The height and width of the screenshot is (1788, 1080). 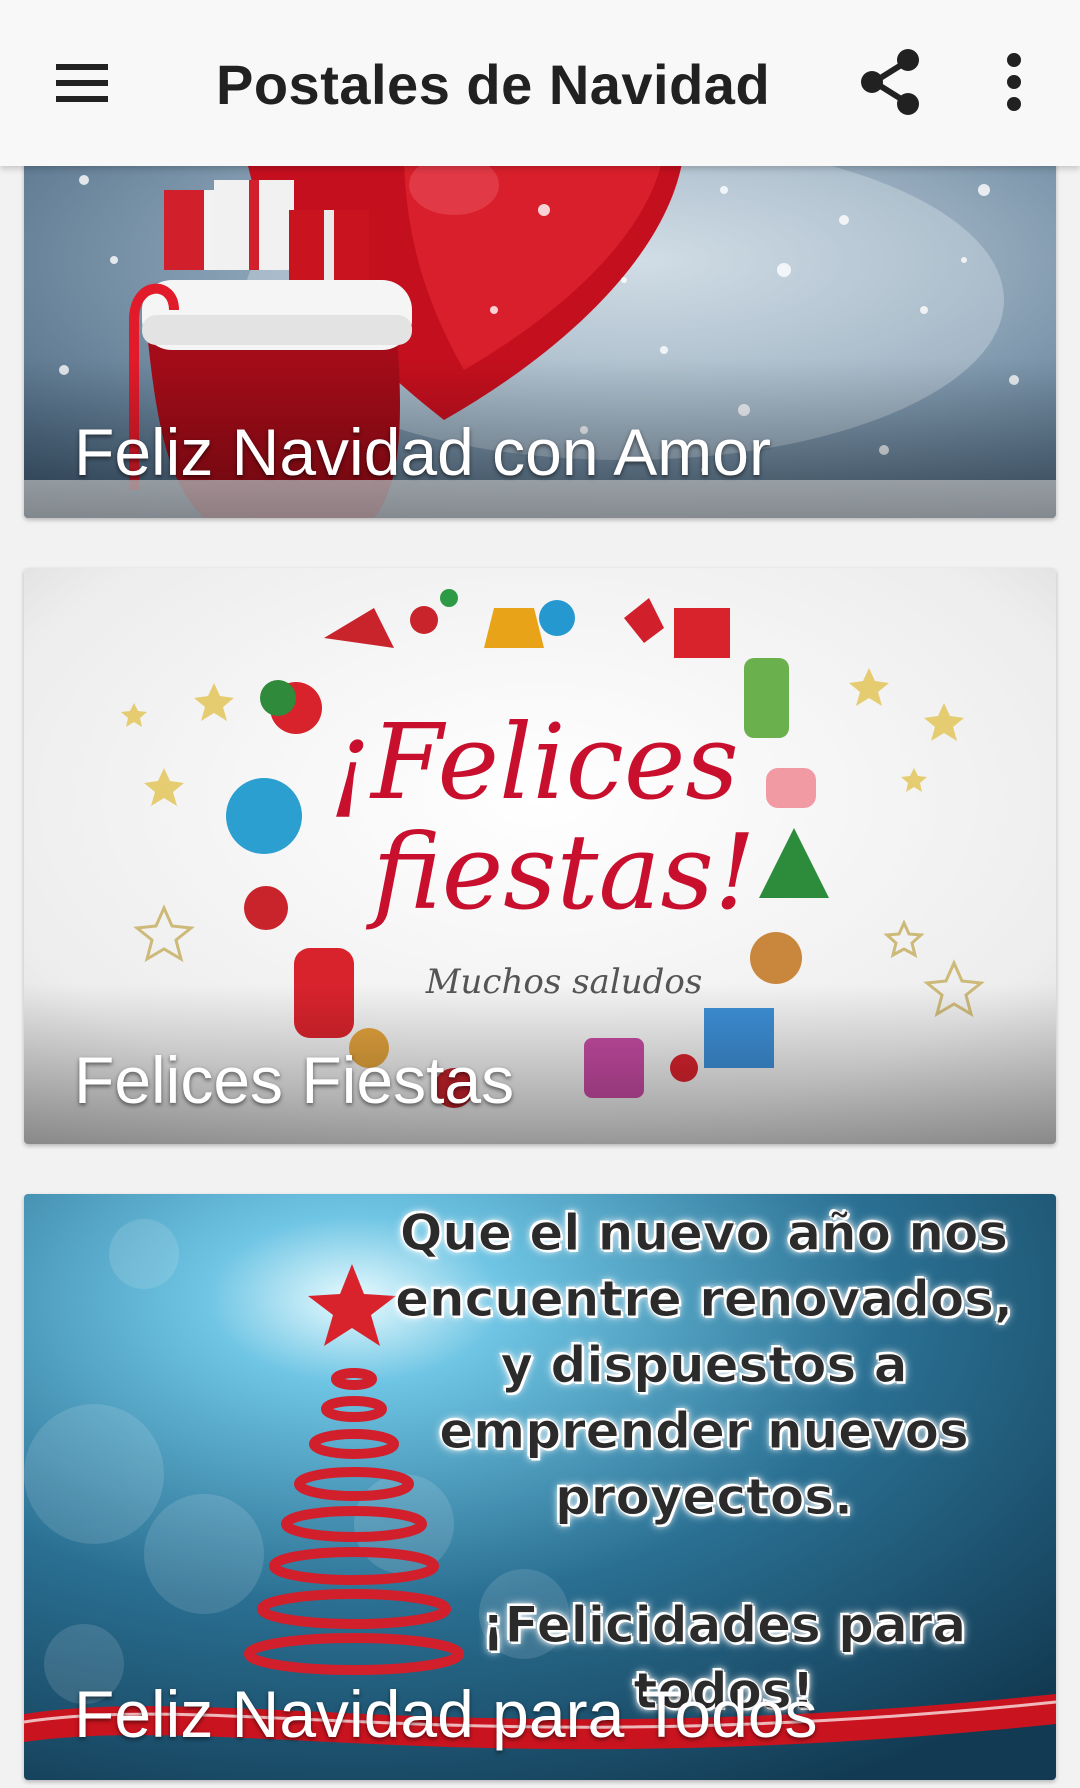 I want to click on quote-line-3: y dispuestos a, so click(x=704, y=1365).